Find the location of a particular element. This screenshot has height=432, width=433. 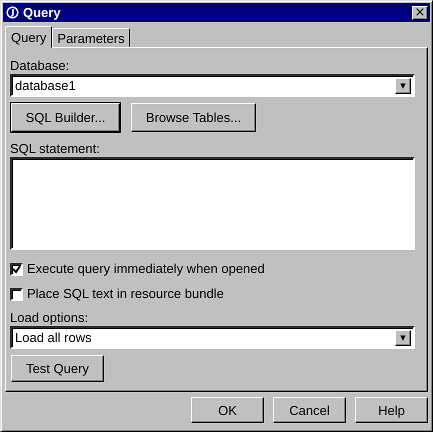

test-query-button: Test Query is located at coordinates (57, 368).